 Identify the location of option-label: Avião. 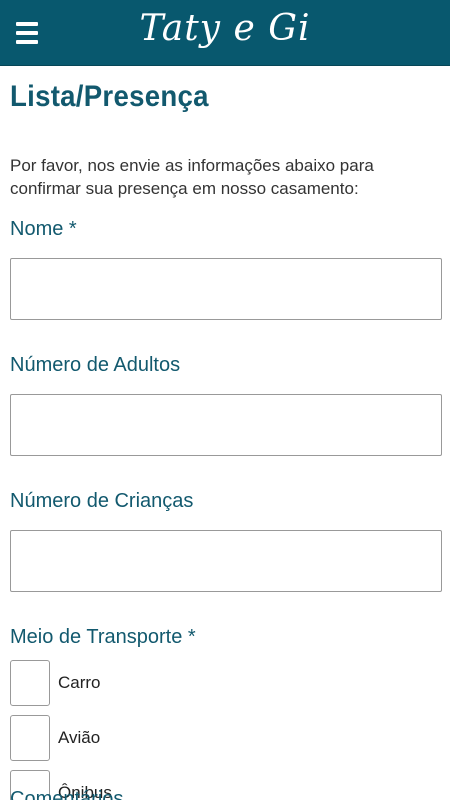
(79, 737).